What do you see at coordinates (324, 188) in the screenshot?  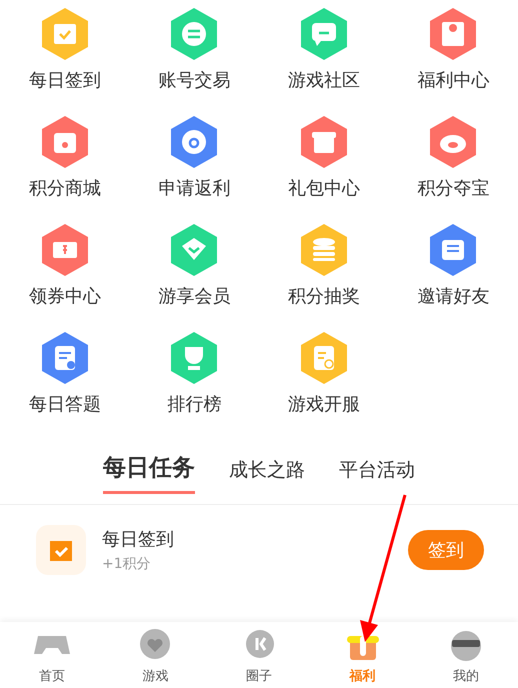 I see `service-label: 礼包中心` at bounding box center [324, 188].